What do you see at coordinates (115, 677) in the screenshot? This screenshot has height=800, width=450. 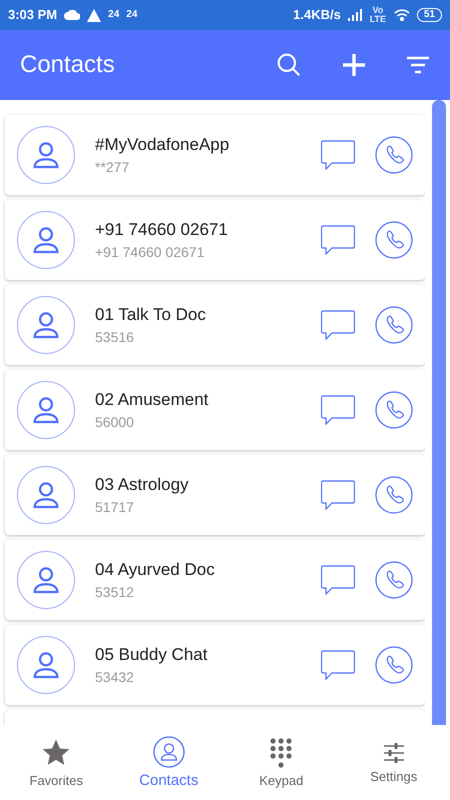 I see `contact-number: 53432` at bounding box center [115, 677].